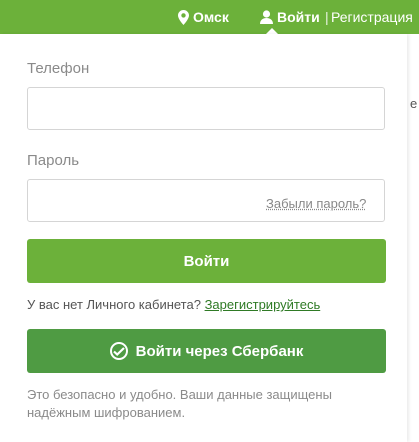 This screenshot has width=419, height=442. Describe the element at coordinates (118, 351) in the screenshot. I see `sberbank-logo-icon` at that location.